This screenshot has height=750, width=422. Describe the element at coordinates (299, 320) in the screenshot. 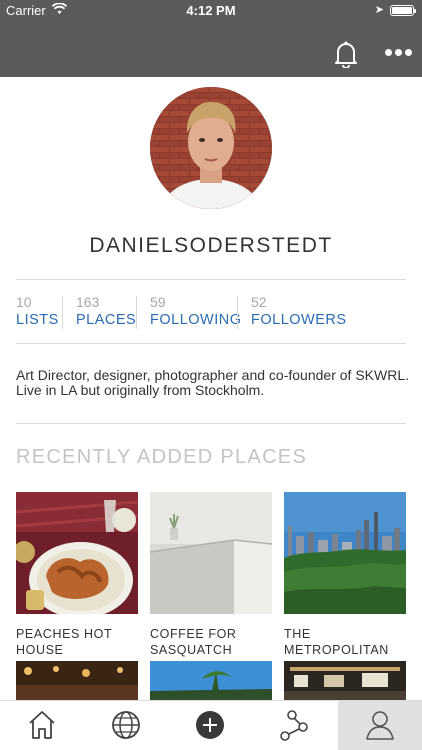

I see `stat-label: FOLLOWERS` at that location.